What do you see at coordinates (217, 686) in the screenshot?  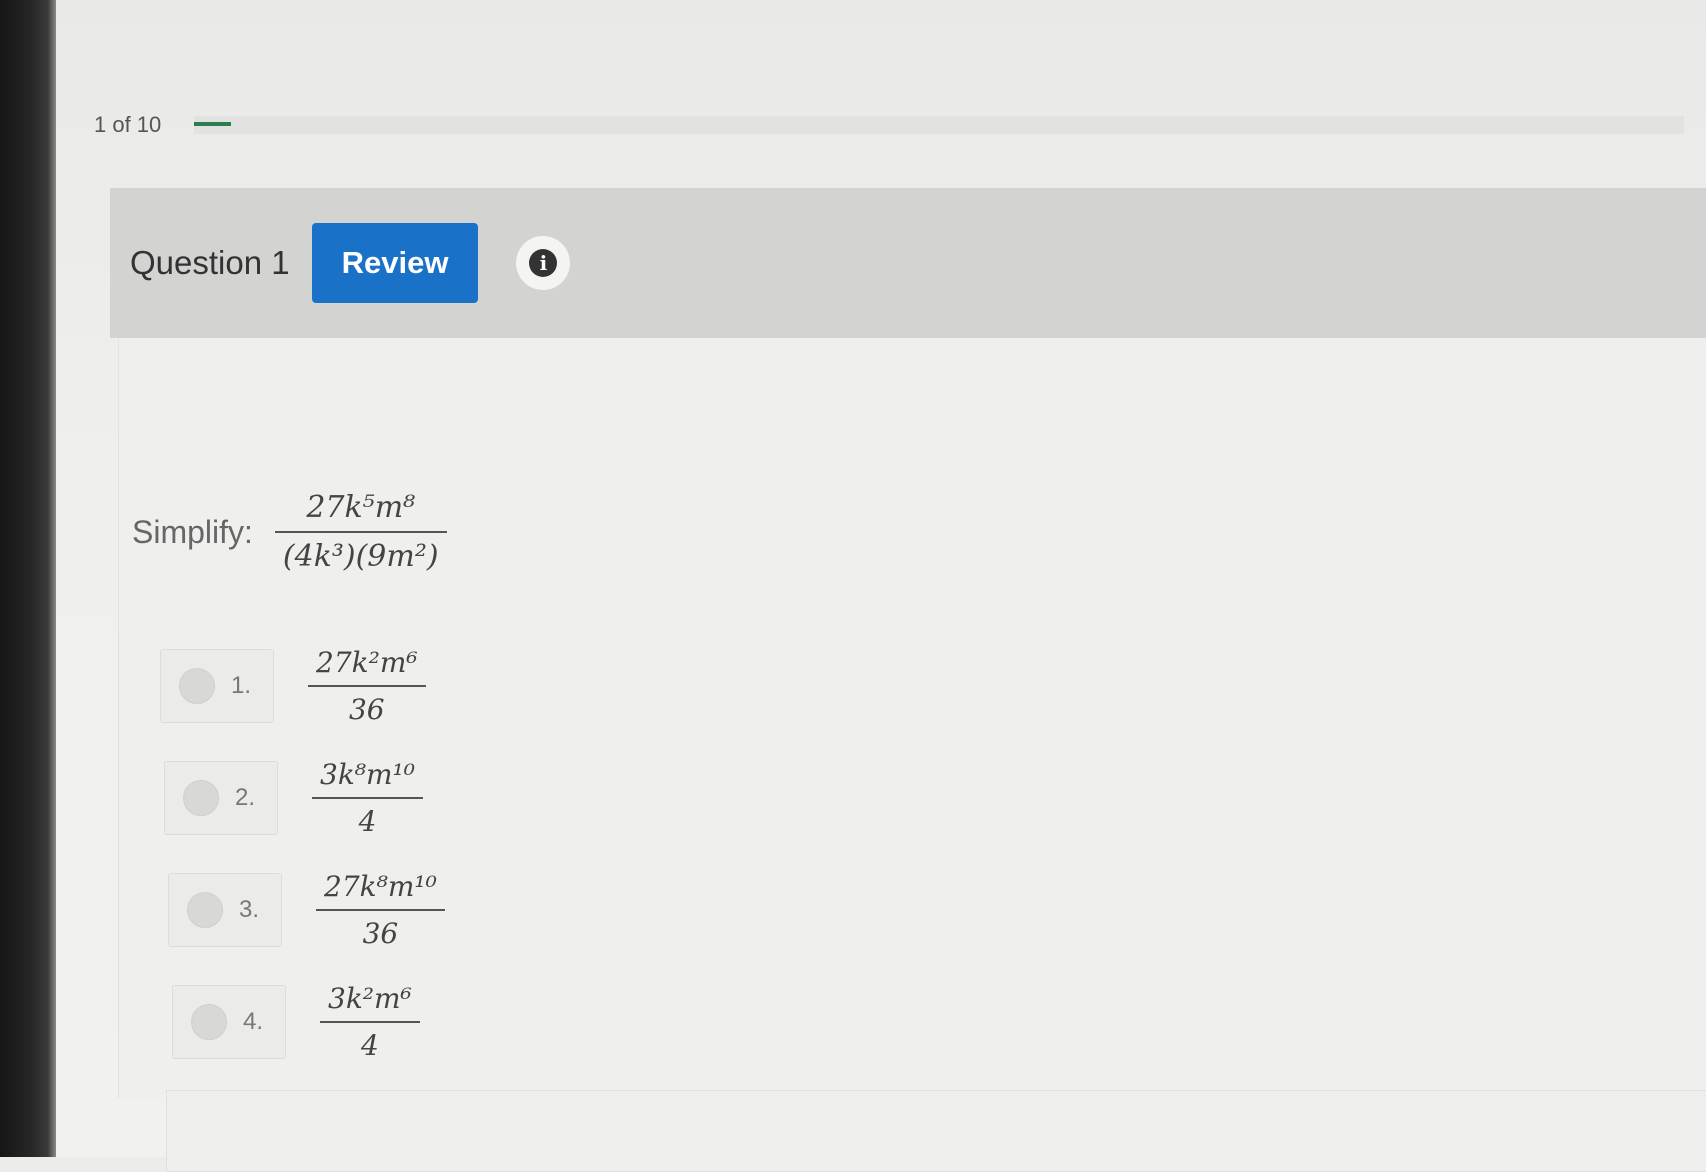 I see `option-selector: 1.` at bounding box center [217, 686].